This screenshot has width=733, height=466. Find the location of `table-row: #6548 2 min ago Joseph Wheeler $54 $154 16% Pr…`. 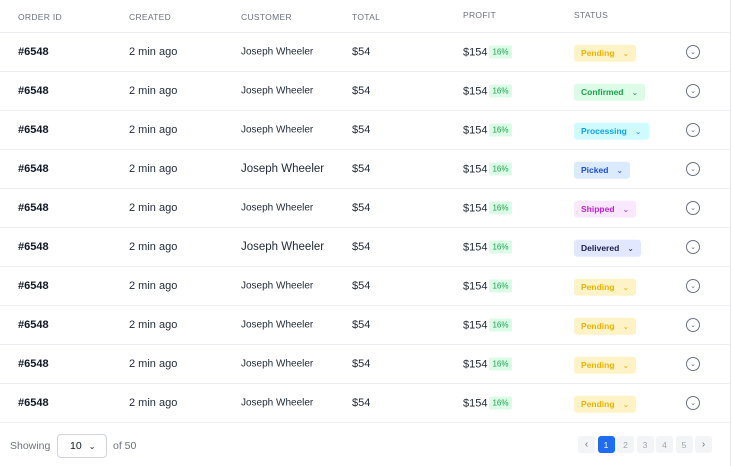

table-row: #6548 2 min ago Joseph Wheeler $54 $154 16% Pr… is located at coordinates (365, 130).